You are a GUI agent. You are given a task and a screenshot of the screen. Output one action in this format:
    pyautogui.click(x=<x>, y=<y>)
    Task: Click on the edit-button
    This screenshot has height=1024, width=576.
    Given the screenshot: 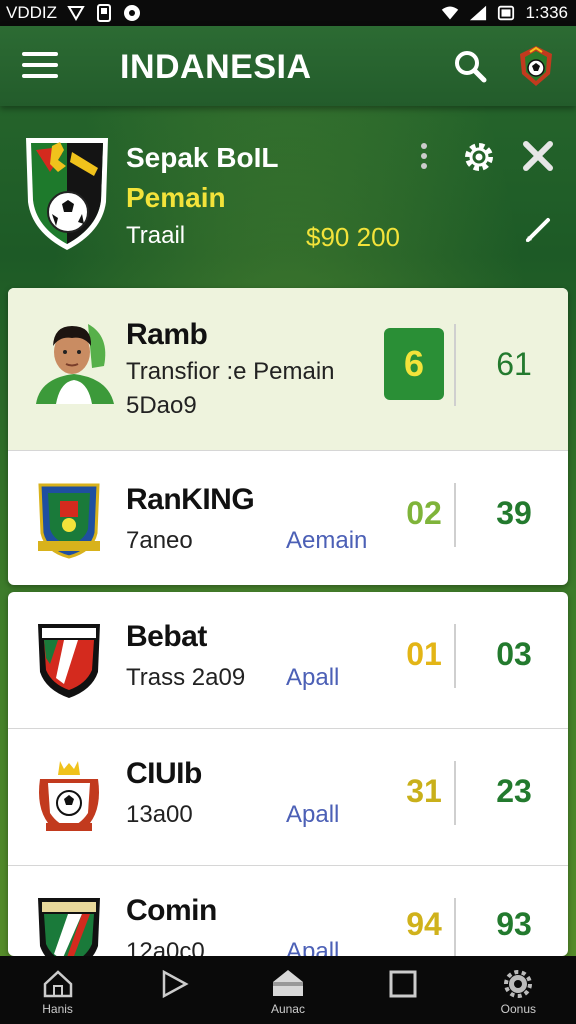 What is the action you would take?
    pyautogui.click(x=538, y=230)
    